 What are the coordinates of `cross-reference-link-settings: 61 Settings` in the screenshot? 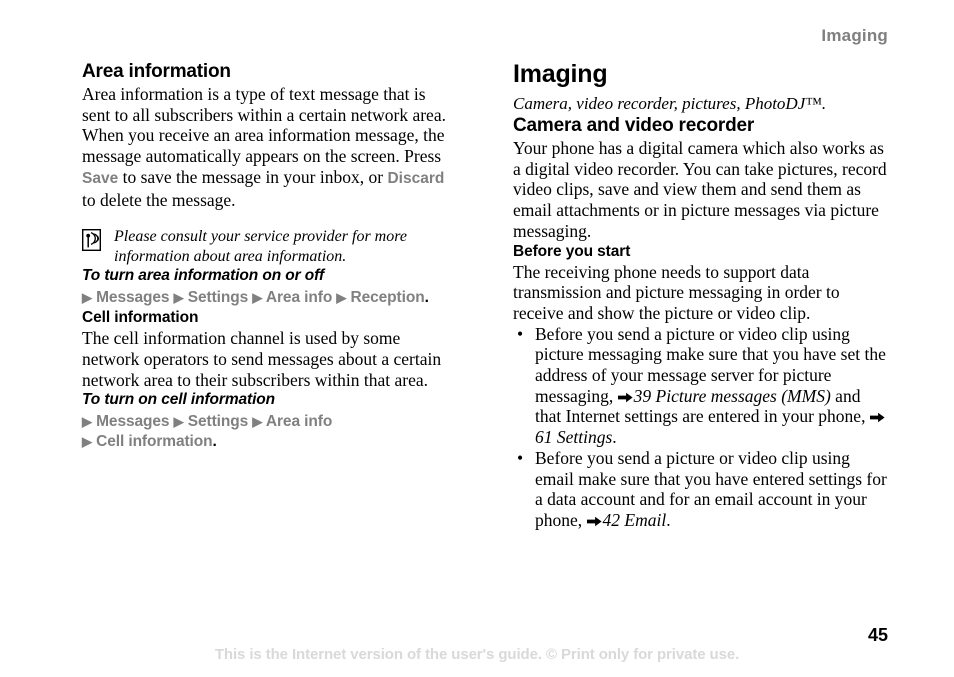 It's located at (573, 437).